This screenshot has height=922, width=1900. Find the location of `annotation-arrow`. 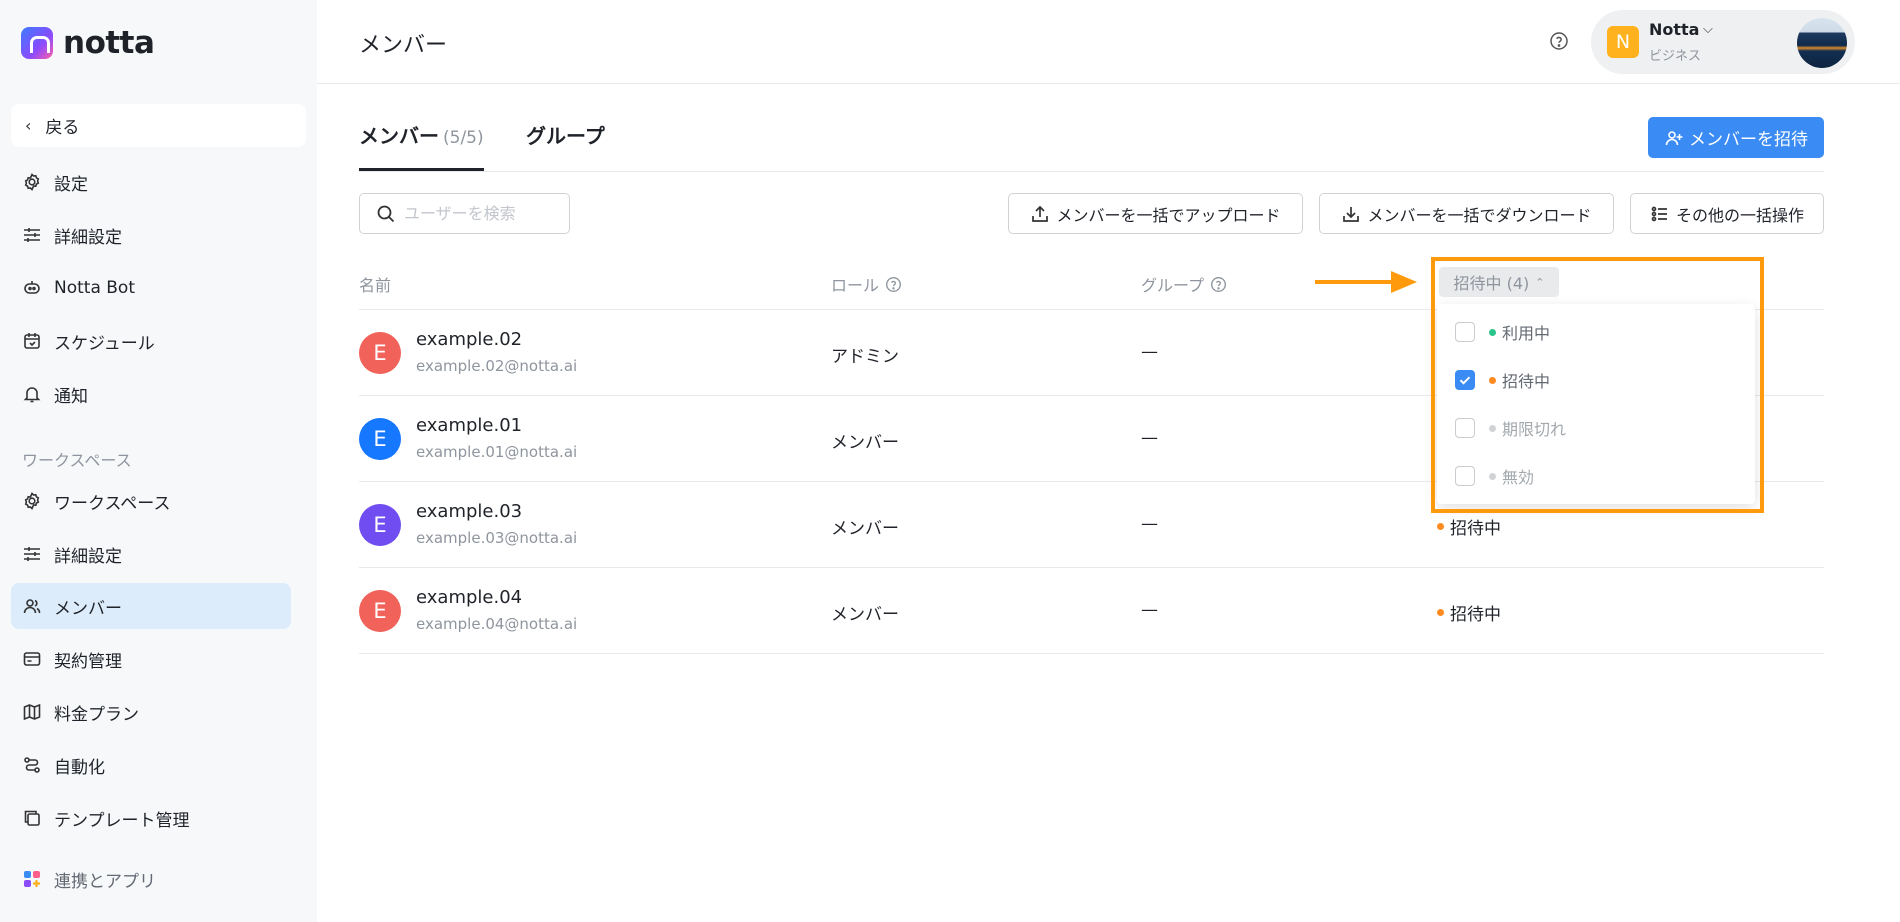

annotation-arrow is located at coordinates (1366, 282).